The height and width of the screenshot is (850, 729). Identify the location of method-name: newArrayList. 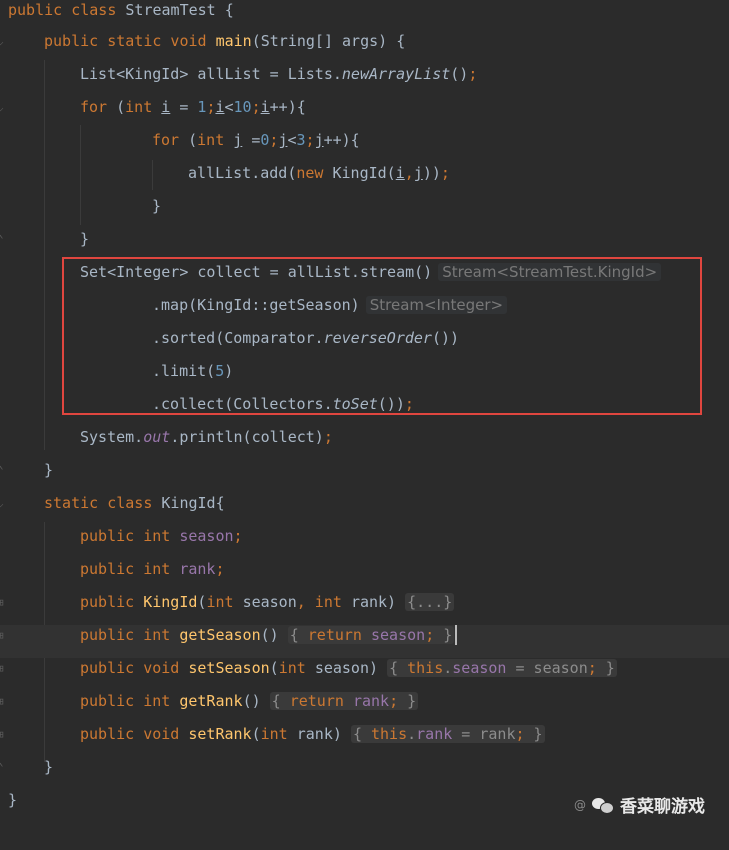
(396, 74).